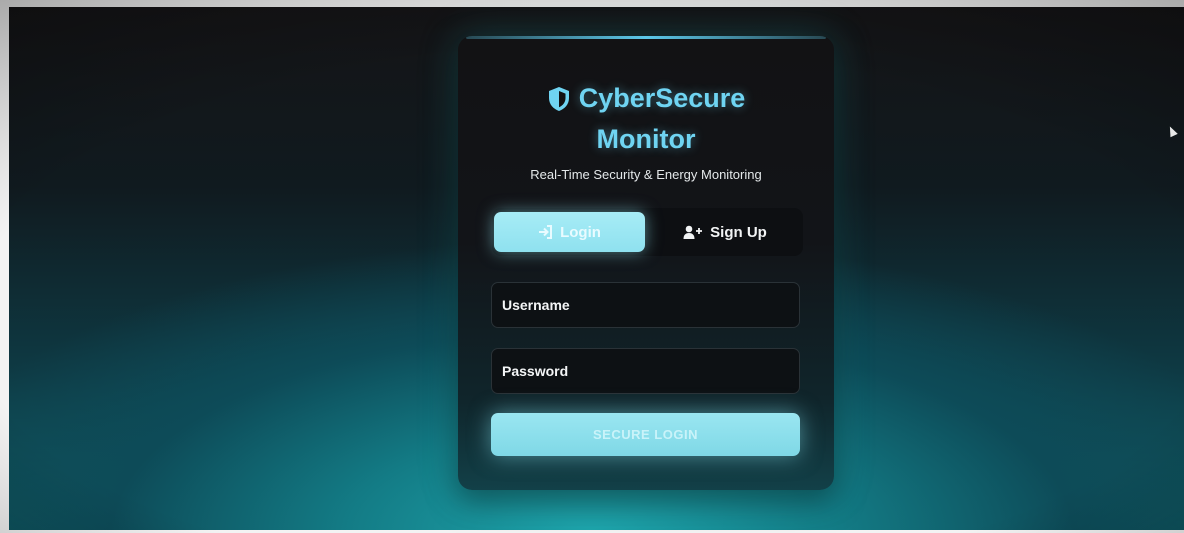 The width and height of the screenshot is (1184, 533). What do you see at coordinates (645, 371) in the screenshot?
I see `password-field` at bounding box center [645, 371].